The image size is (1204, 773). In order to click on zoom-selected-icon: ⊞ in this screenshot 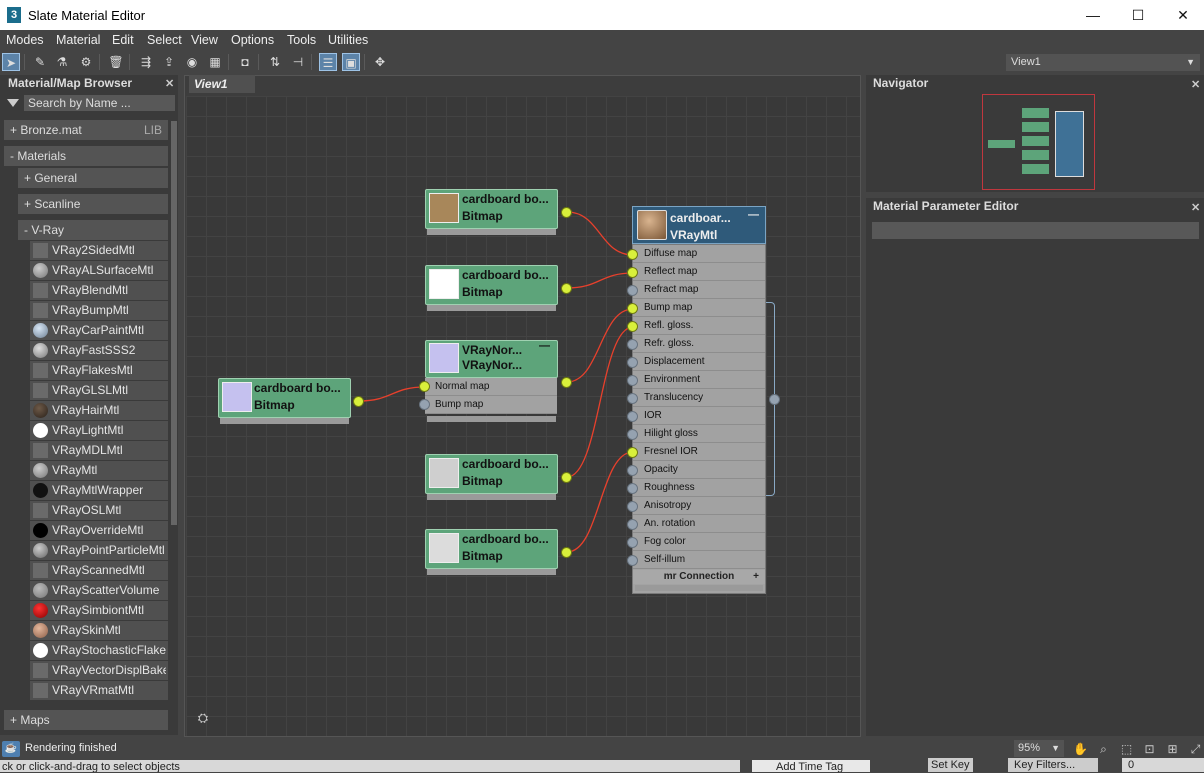, I will do `click(1172, 749)`.